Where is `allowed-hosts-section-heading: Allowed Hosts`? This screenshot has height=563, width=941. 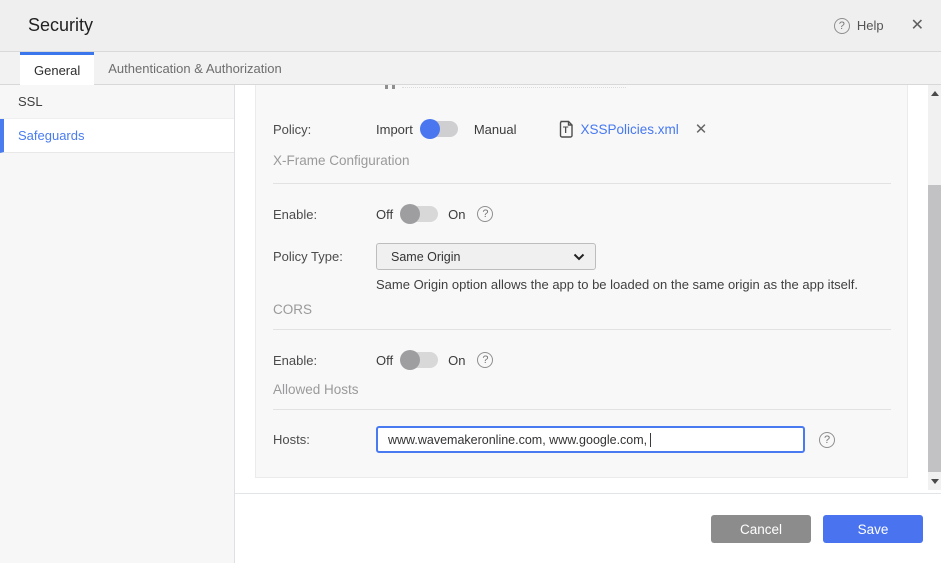 allowed-hosts-section-heading: Allowed Hosts is located at coordinates (316, 389).